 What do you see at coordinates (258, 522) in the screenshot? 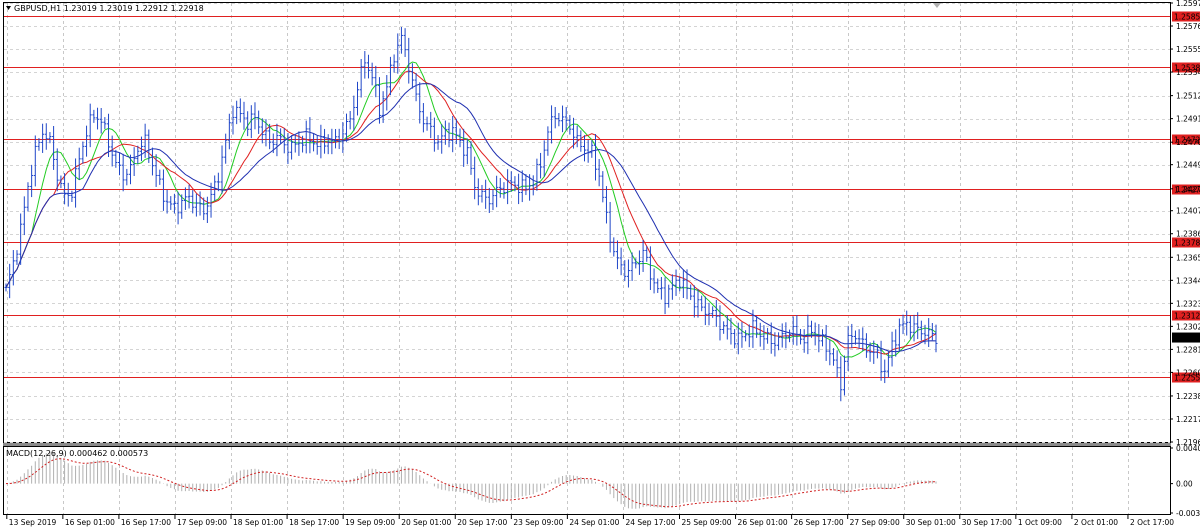
I see `time-tick-label: 18 Sep 01:00` at bounding box center [258, 522].